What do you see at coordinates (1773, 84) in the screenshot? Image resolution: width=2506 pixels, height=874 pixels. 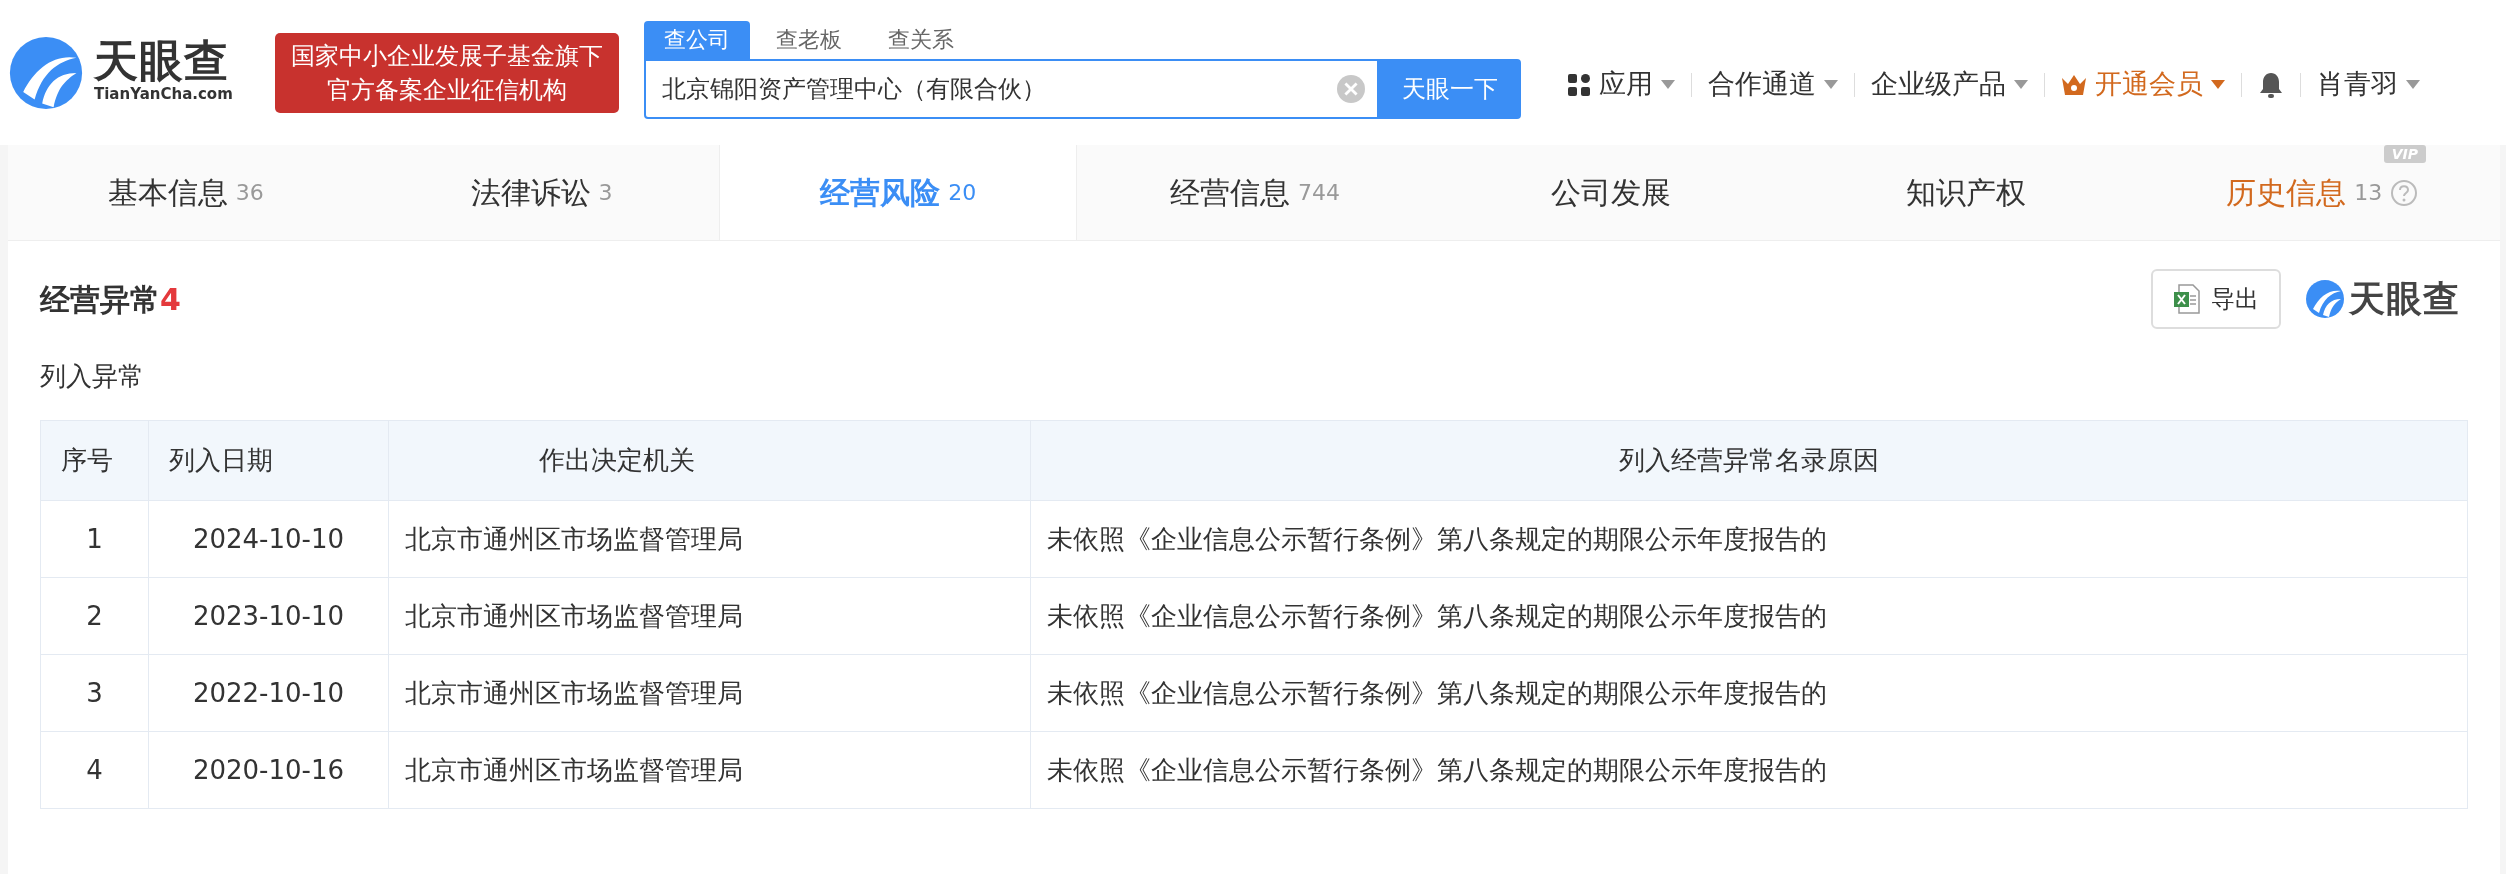 I see `nav-menu: 合作通道` at bounding box center [1773, 84].